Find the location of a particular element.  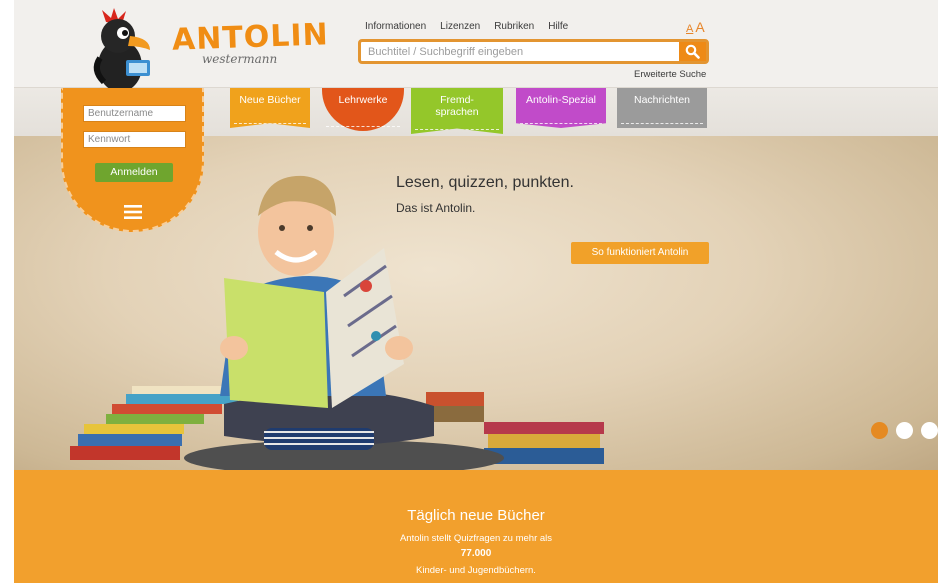

antolin-logo: ANTOLIN westermann is located at coordinates (206, 54).